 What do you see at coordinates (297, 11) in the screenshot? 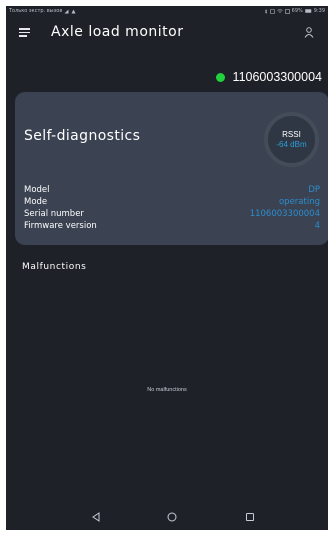
I see `battery-percent: 69%` at bounding box center [297, 11].